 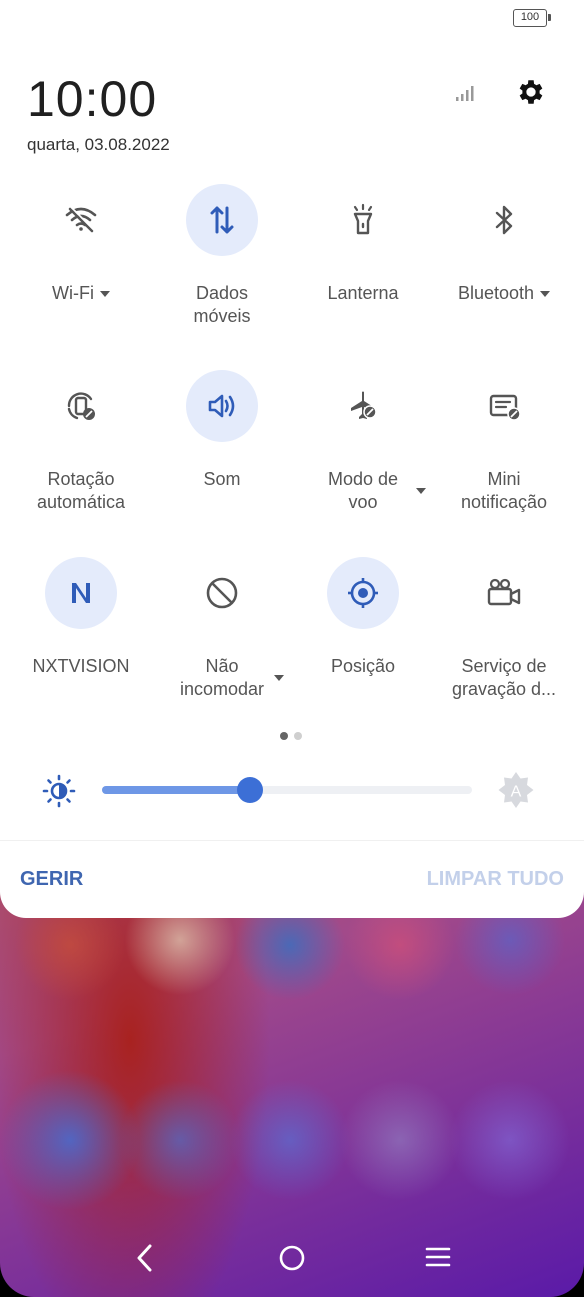 What do you see at coordinates (145, 1258) in the screenshot?
I see `back-icon` at bounding box center [145, 1258].